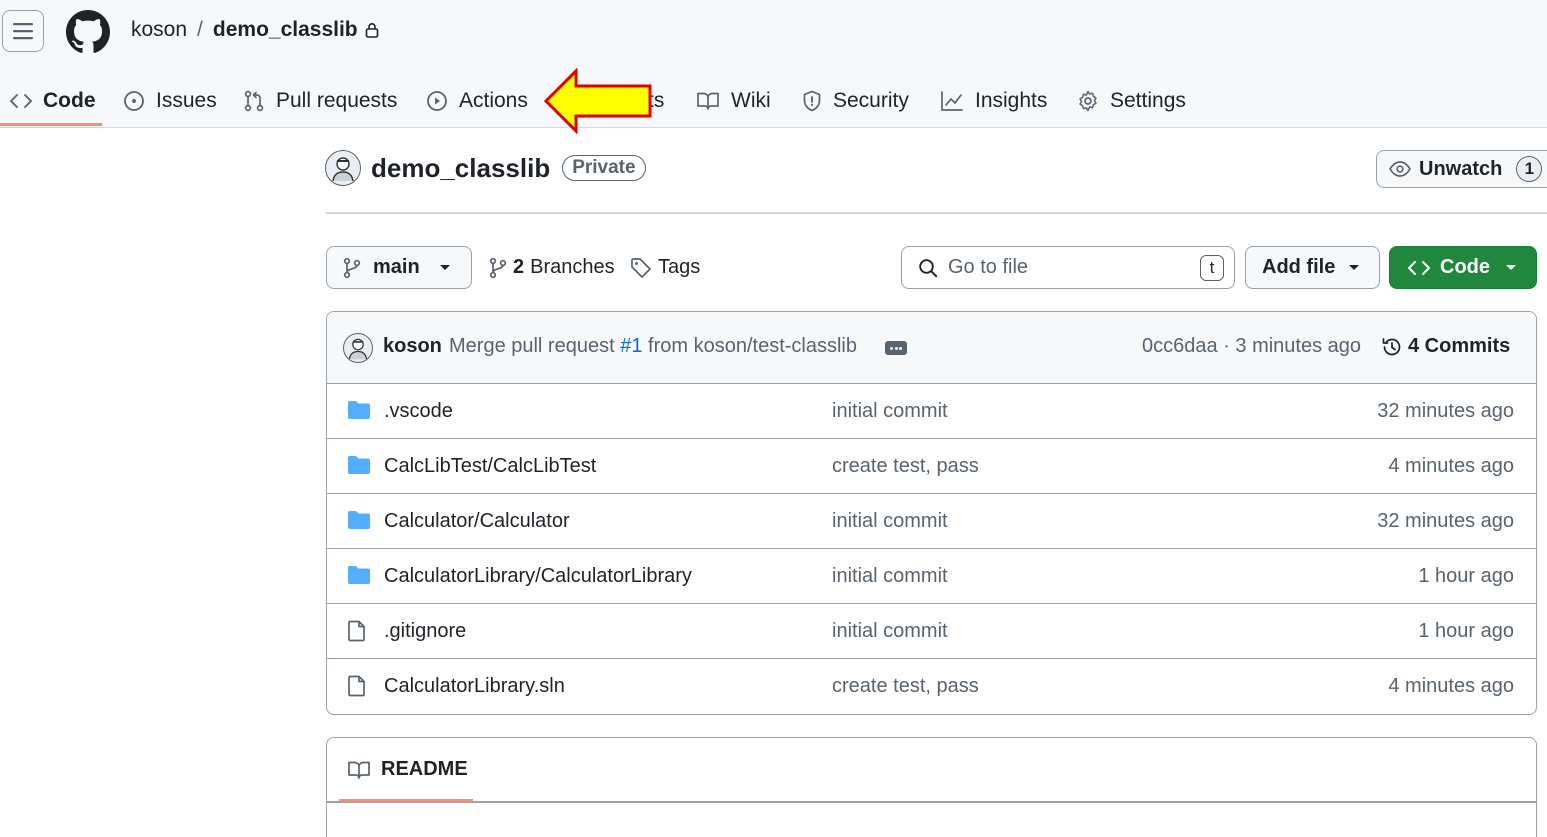 Image resolution: width=1547 pixels, height=837 pixels. I want to click on file-row: .vscode initial commit 32 minutes ago, so click(931, 411).